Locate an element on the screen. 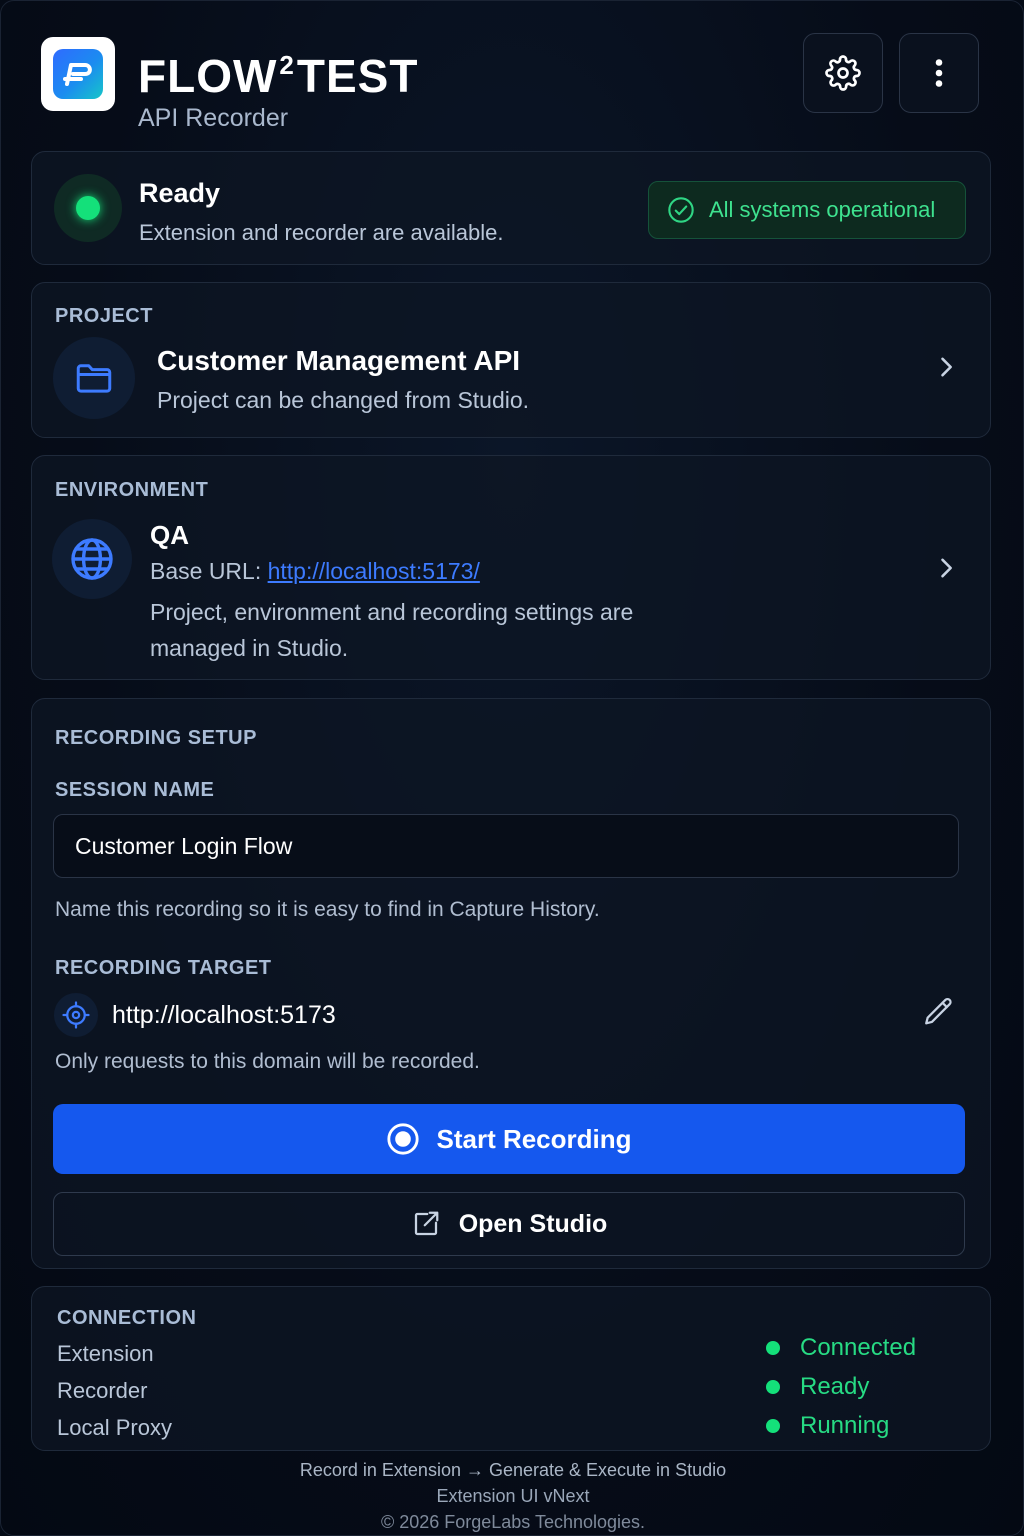 This screenshot has height=1536, width=1024. session-name-input is located at coordinates (506, 846).